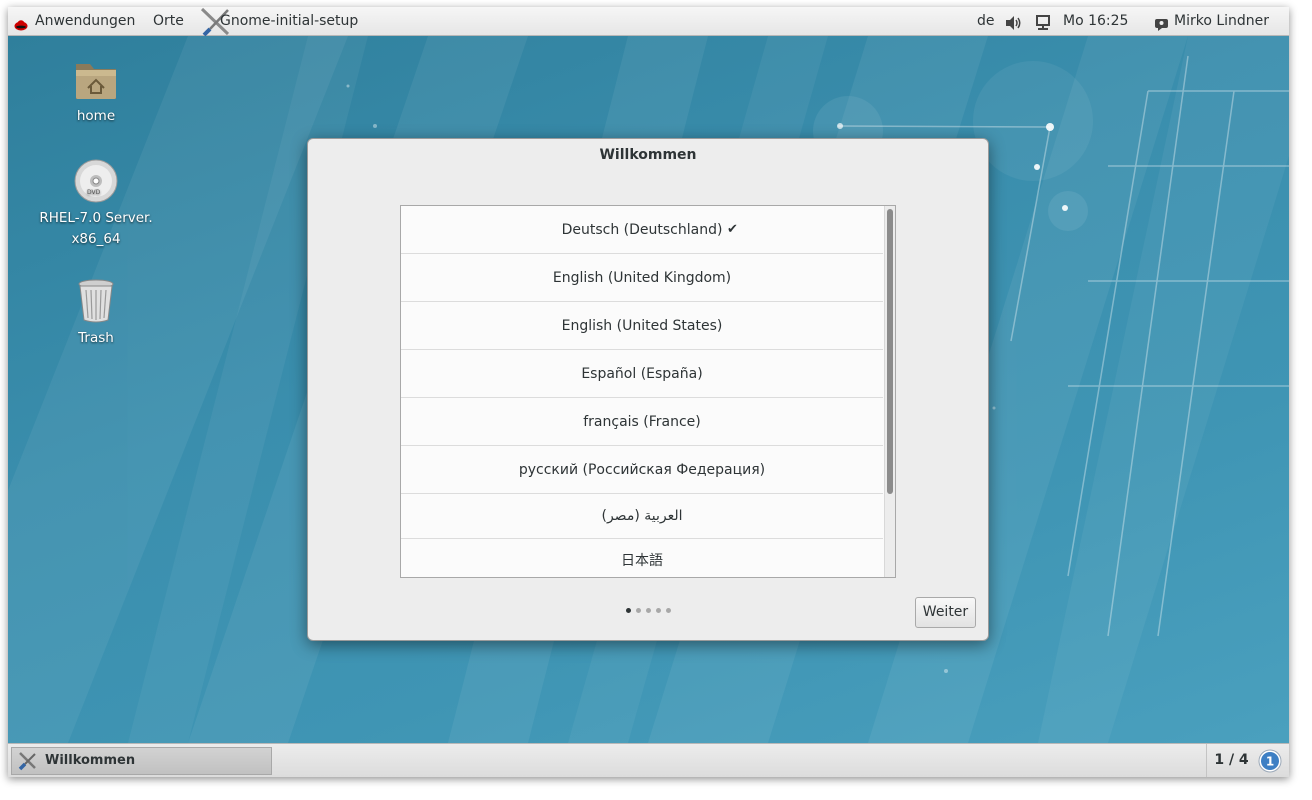 This screenshot has height=800, width=1312. Describe the element at coordinates (289, 21) in the screenshot. I see `app-menu: Gnome-initial-setup` at that location.